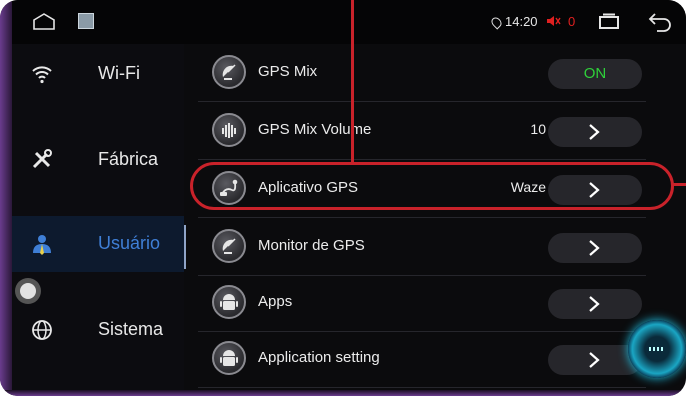 This screenshot has width=686, height=396. What do you see at coordinates (496, 22) in the screenshot?
I see `location-pin-icon` at bounding box center [496, 22].